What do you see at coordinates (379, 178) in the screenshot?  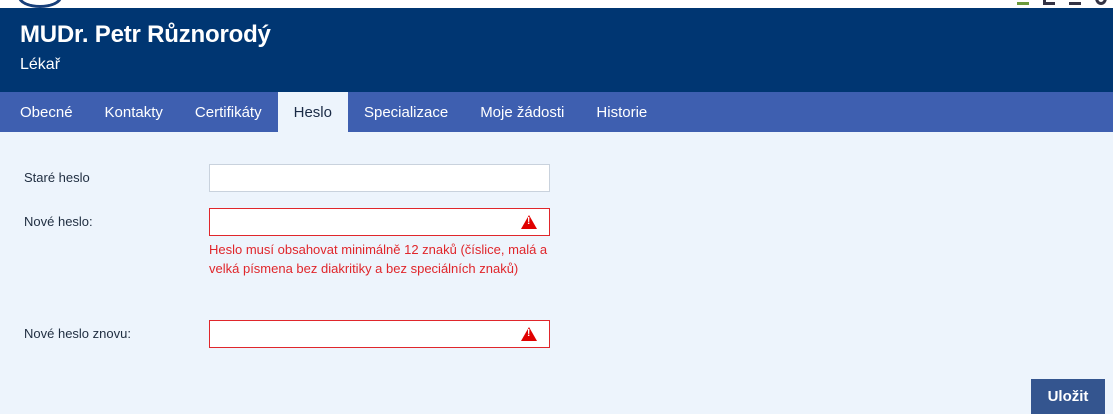 I see `old-password-field` at bounding box center [379, 178].